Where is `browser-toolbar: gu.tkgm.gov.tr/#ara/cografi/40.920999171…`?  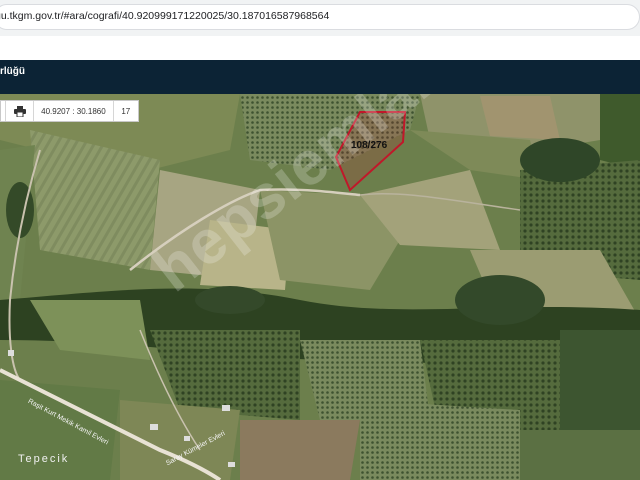
browser-toolbar: gu.tkgm.gov.tr/#ara/cografi/40.920999171… is located at coordinates (320, 18).